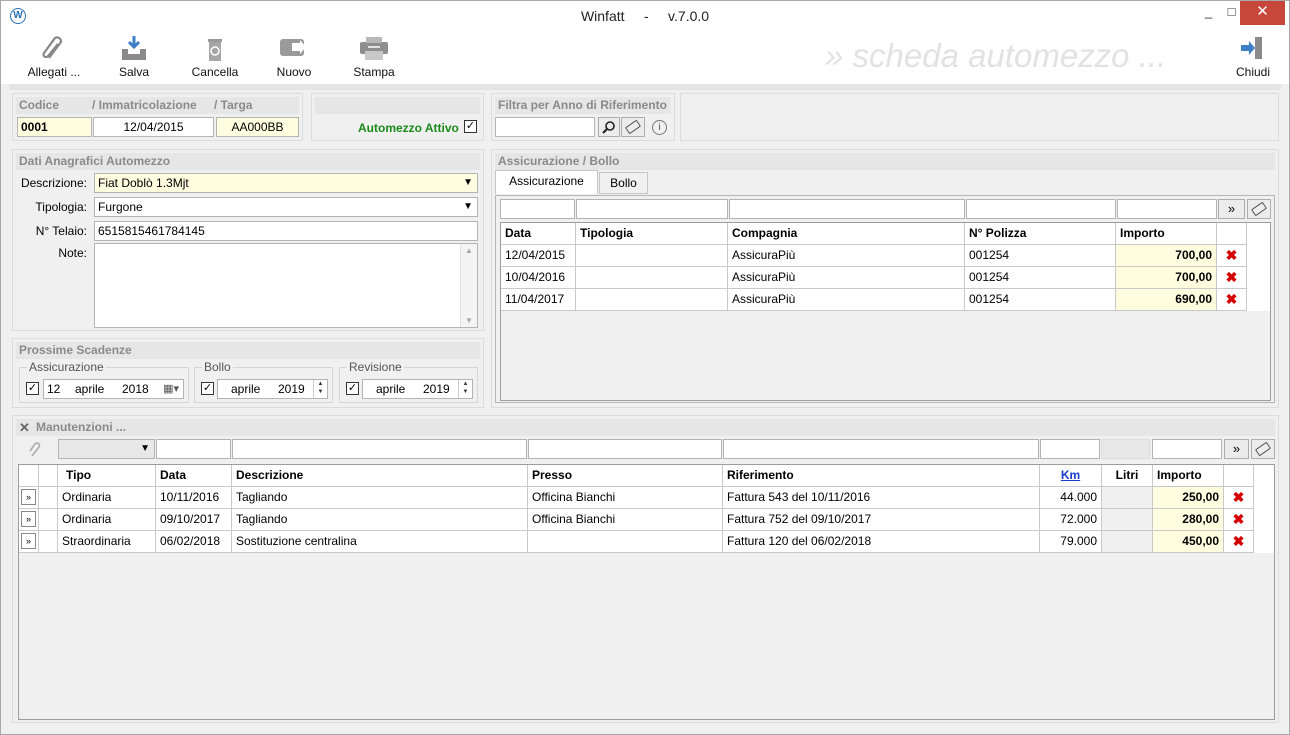 Image resolution: width=1290 pixels, height=735 pixels. What do you see at coordinates (272, 389) in the screenshot?
I see `scadenza-bollo-date: aprile 2019 ▲ ▼` at bounding box center [272, 389].